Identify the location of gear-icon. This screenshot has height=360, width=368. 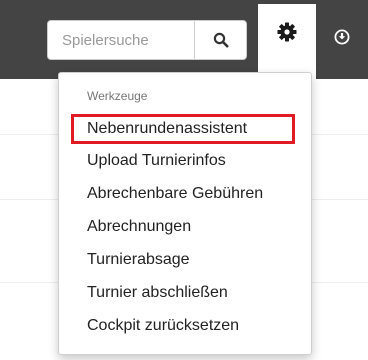
(287, 32).